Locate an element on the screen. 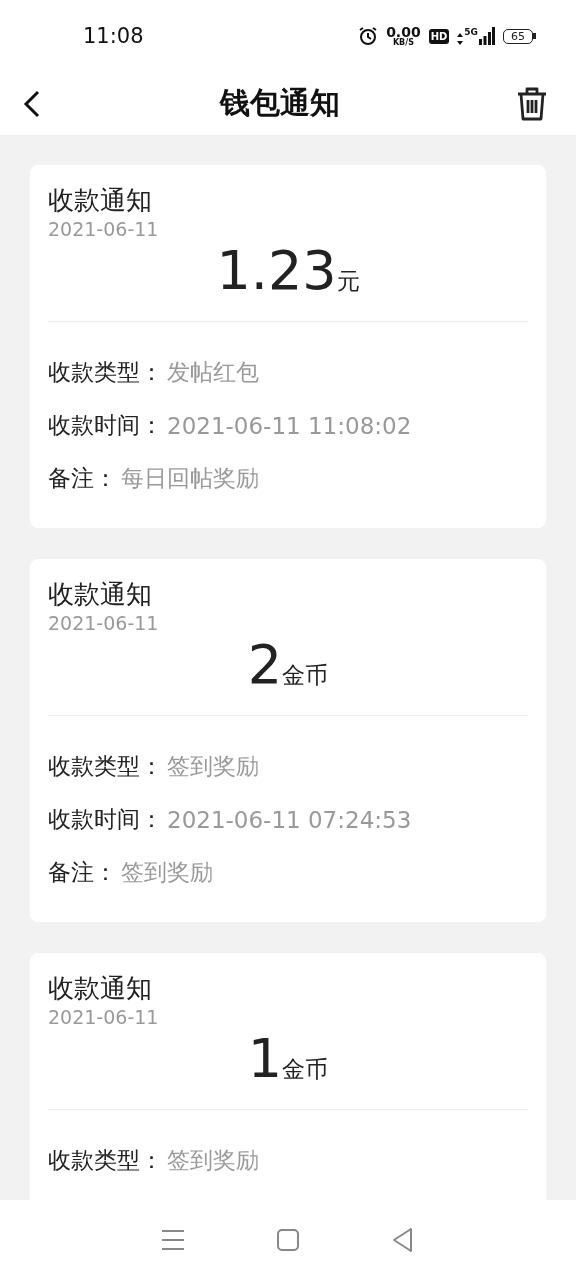 Image resolution: width=576 pixels, height=1280 pixels. field-value: 每日回帖奖励 is located at coordinates (190, 478).